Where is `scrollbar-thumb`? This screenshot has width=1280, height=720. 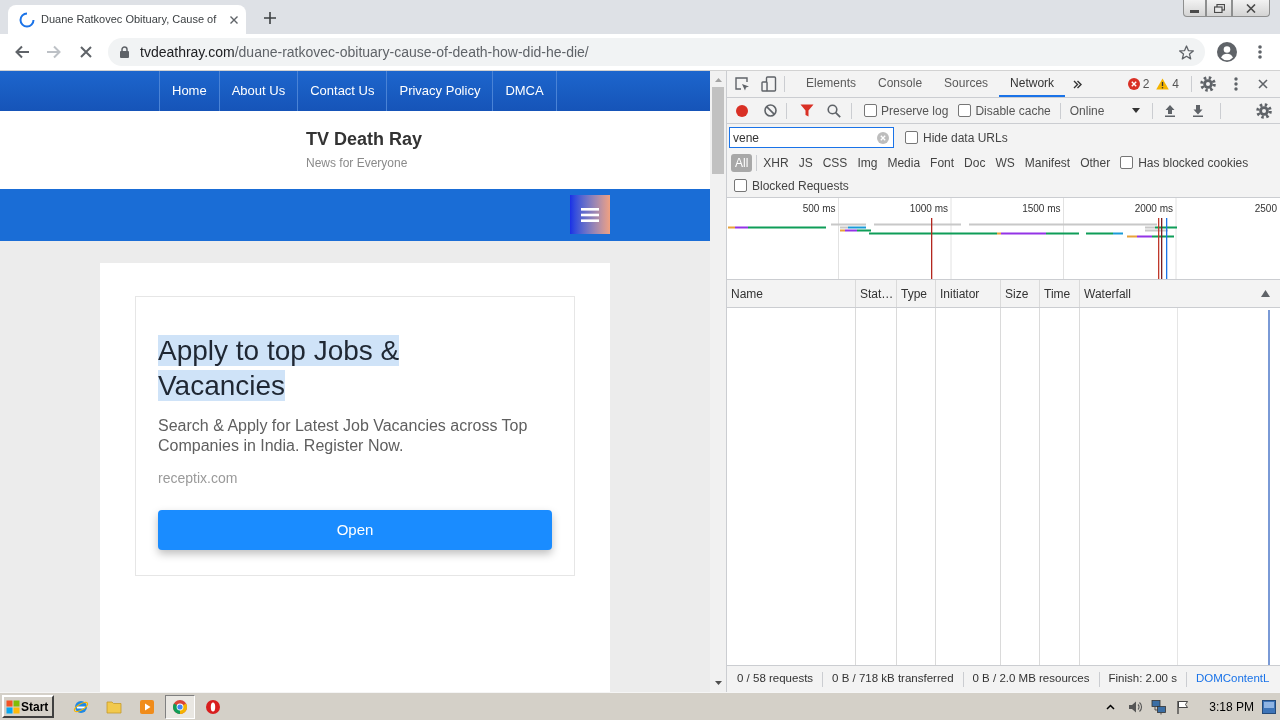
scrollbar-thumb is located at coordinates (718, 130).